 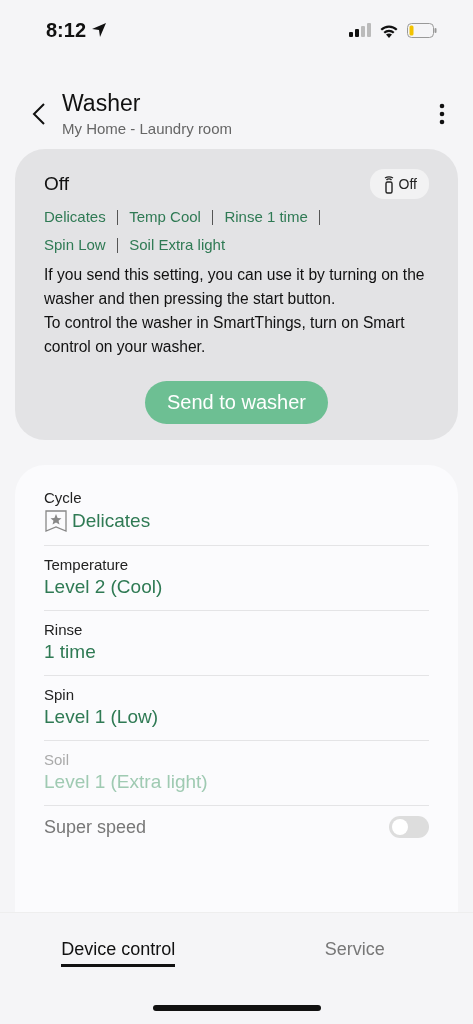 What do you see at coordinates (64, 629) in the screenshot?
I see `setting-label: Rinse` at bounding box center [64, 629].